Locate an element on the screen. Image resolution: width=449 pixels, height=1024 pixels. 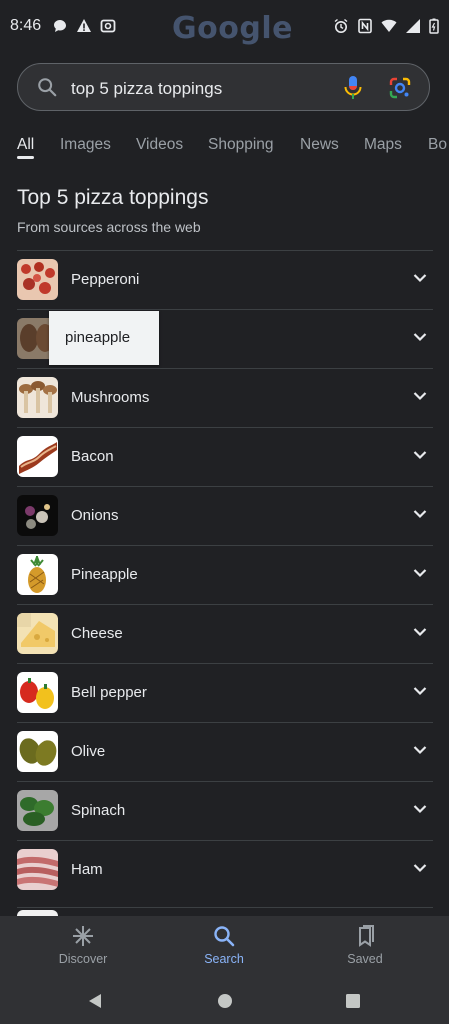
wifi-icon is located at coordinates (389, 25).